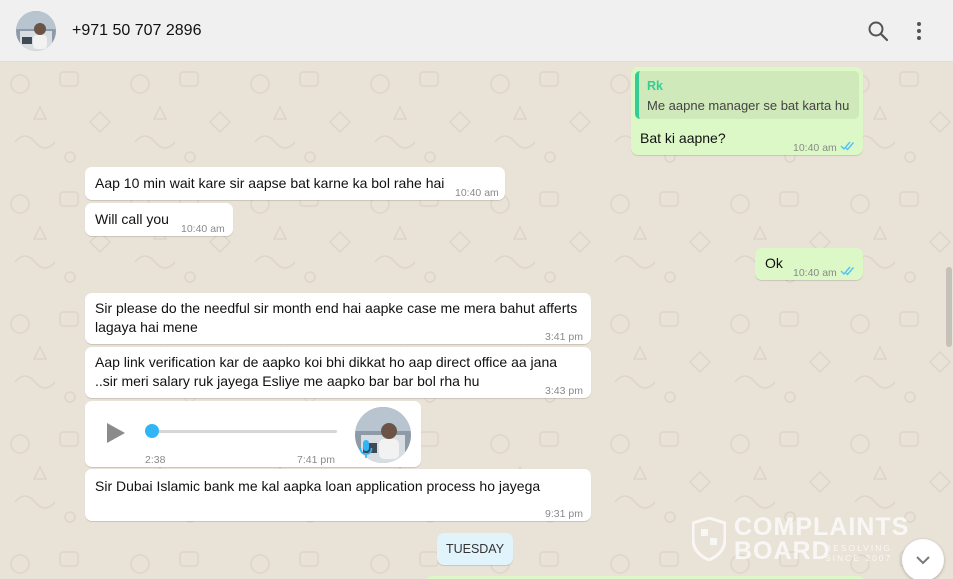 The width and height of the screenshot is (953, 579). I want to click on contact-avatar, so click(36, 31).